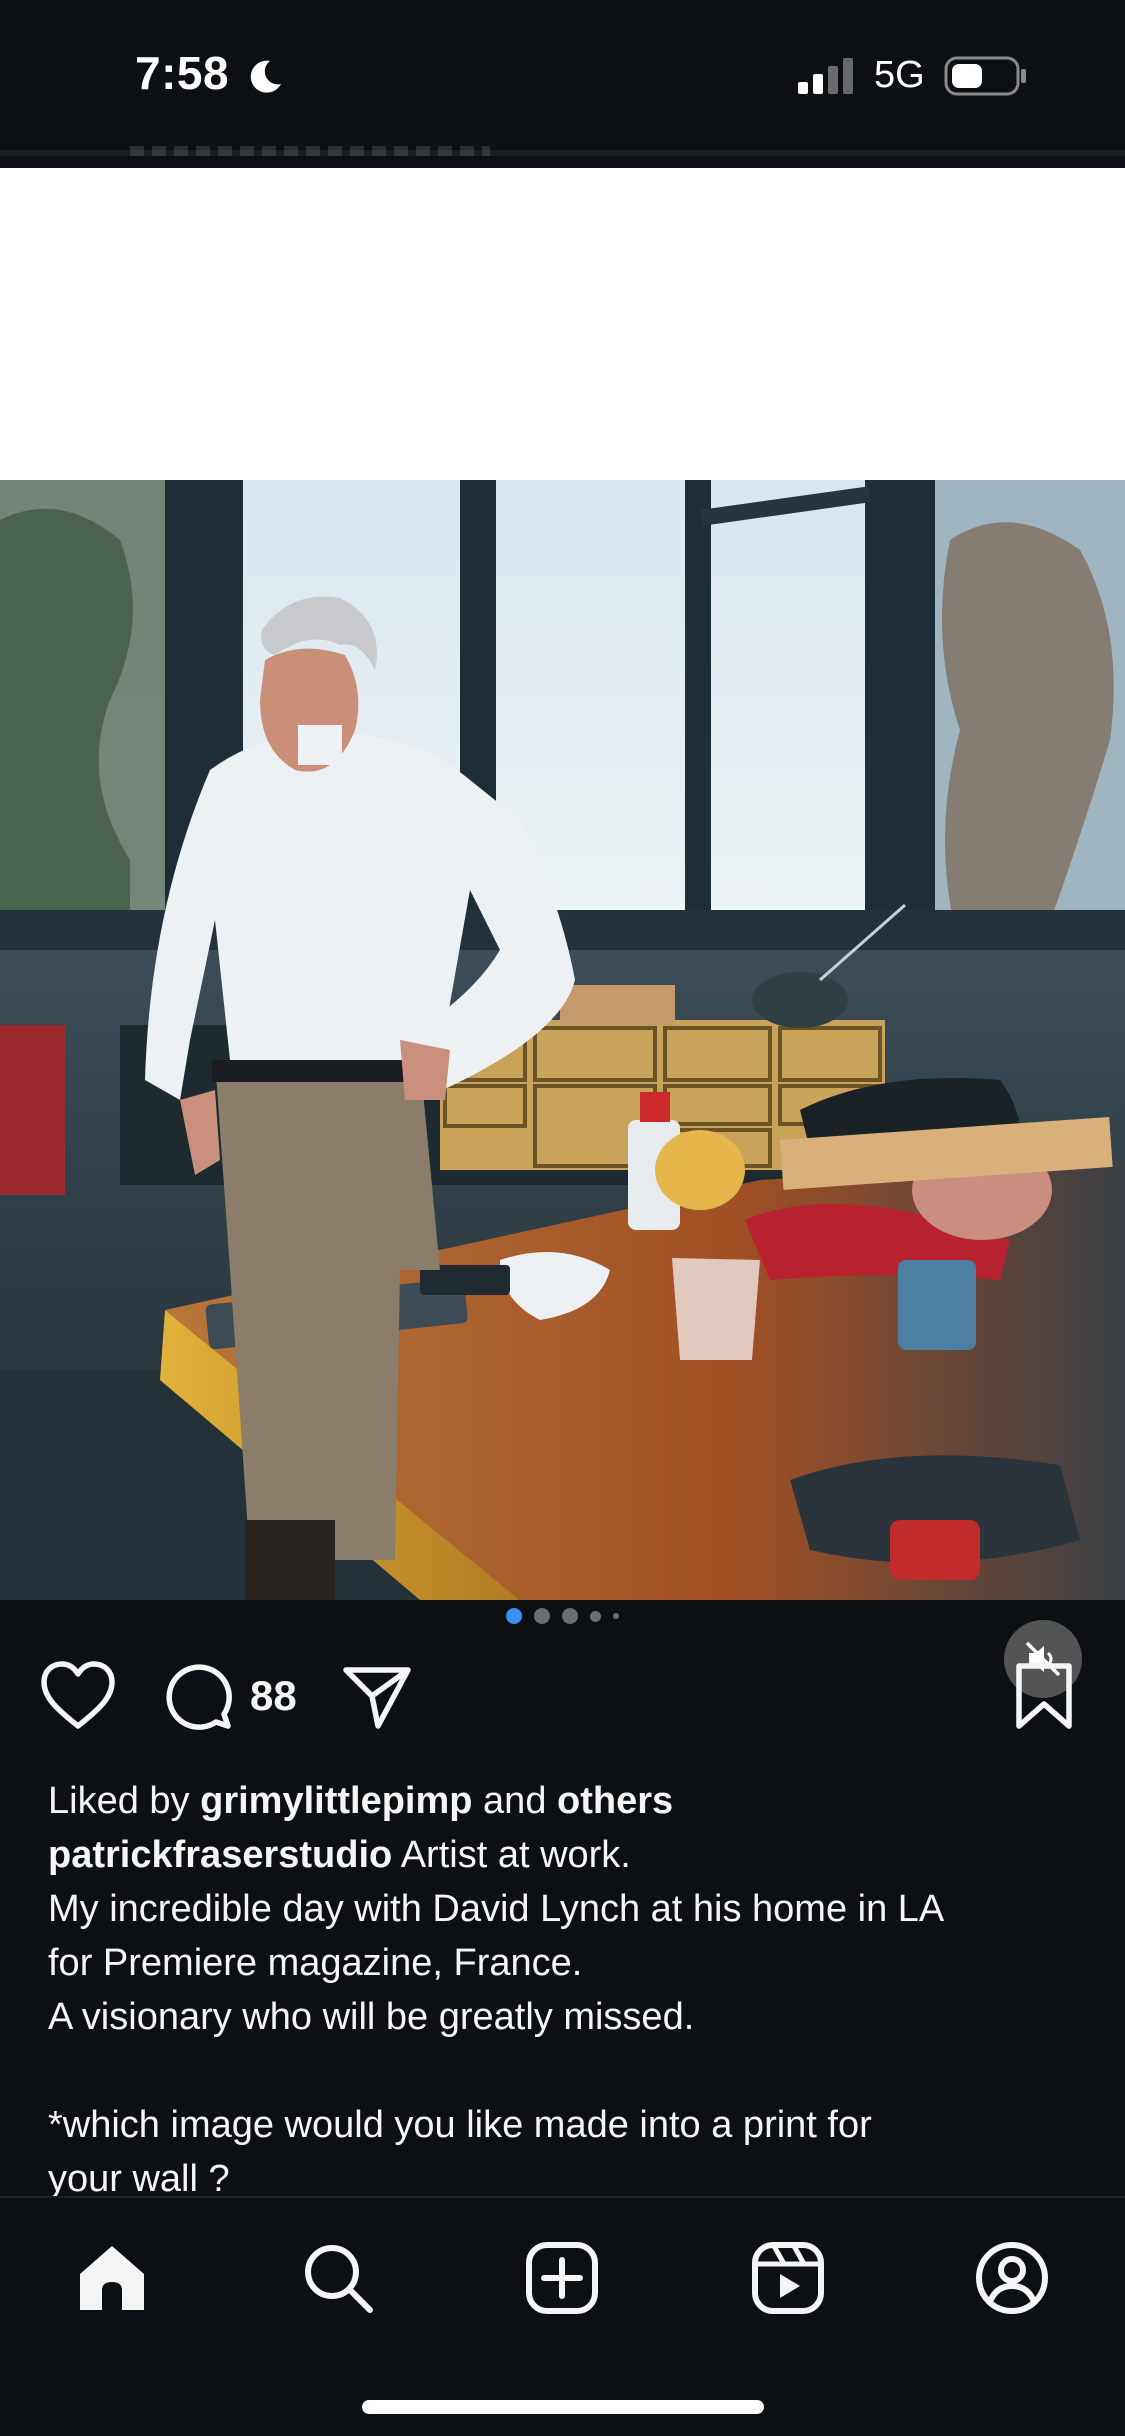 Image resolution: width=1125 pixels, height=2436 pixels. I want to click on caption-title: Artist at work., so click(515, 1855).